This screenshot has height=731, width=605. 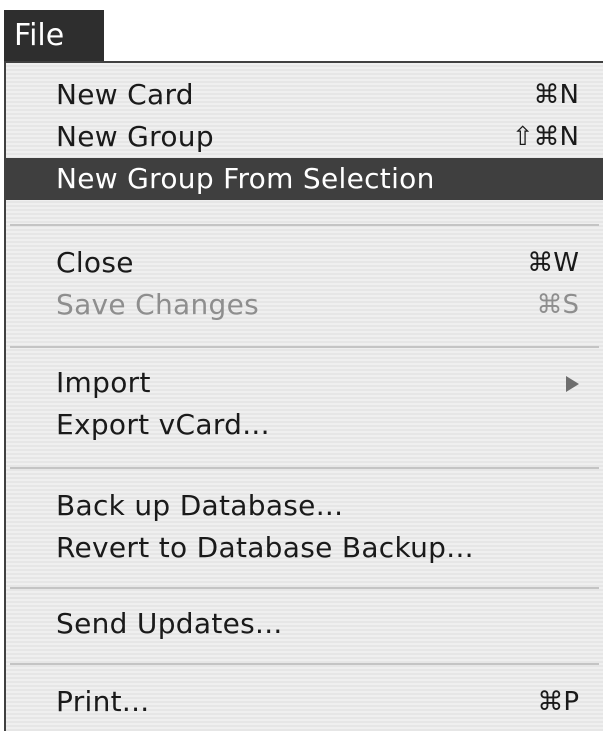 What do you see at coordinates (304, 263) in the screenshot?
I see `menu-item-close: Close ⌘W` at bounding box center [304, 263].